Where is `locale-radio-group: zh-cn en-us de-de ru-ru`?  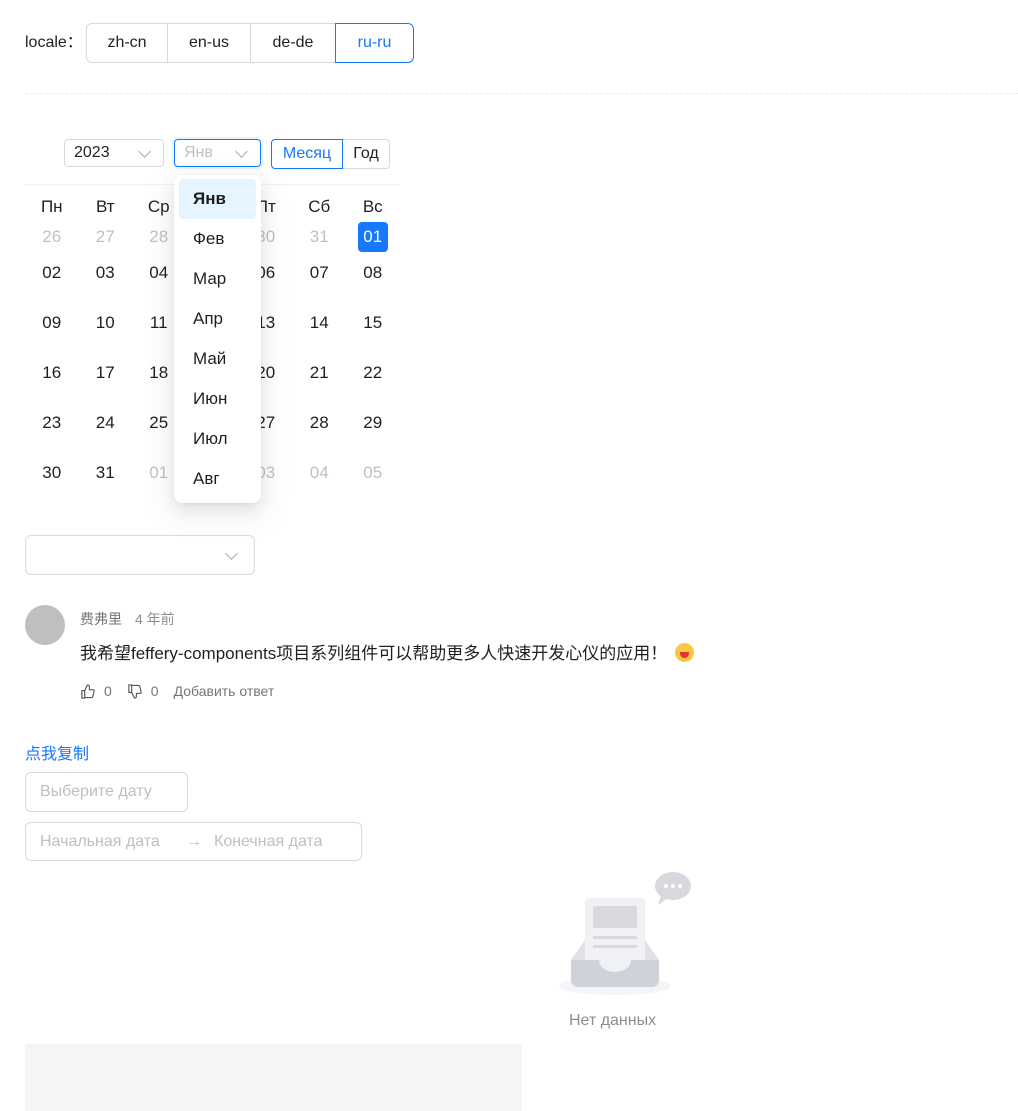 locale-radio-group: zh-cn en-us de-de ru-ru is located at coordinates (250, 43).